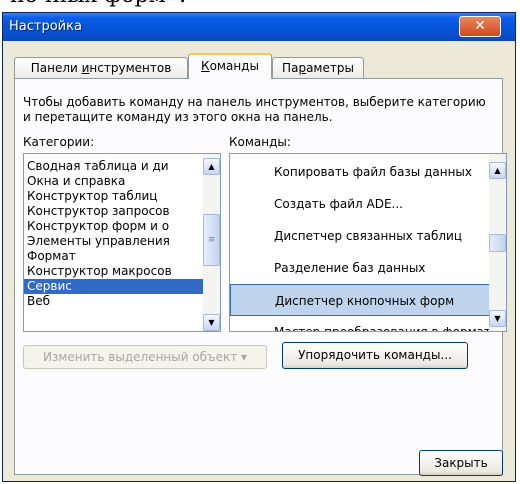  I want to click on list-item: Окна и справка, so click(114, 181).